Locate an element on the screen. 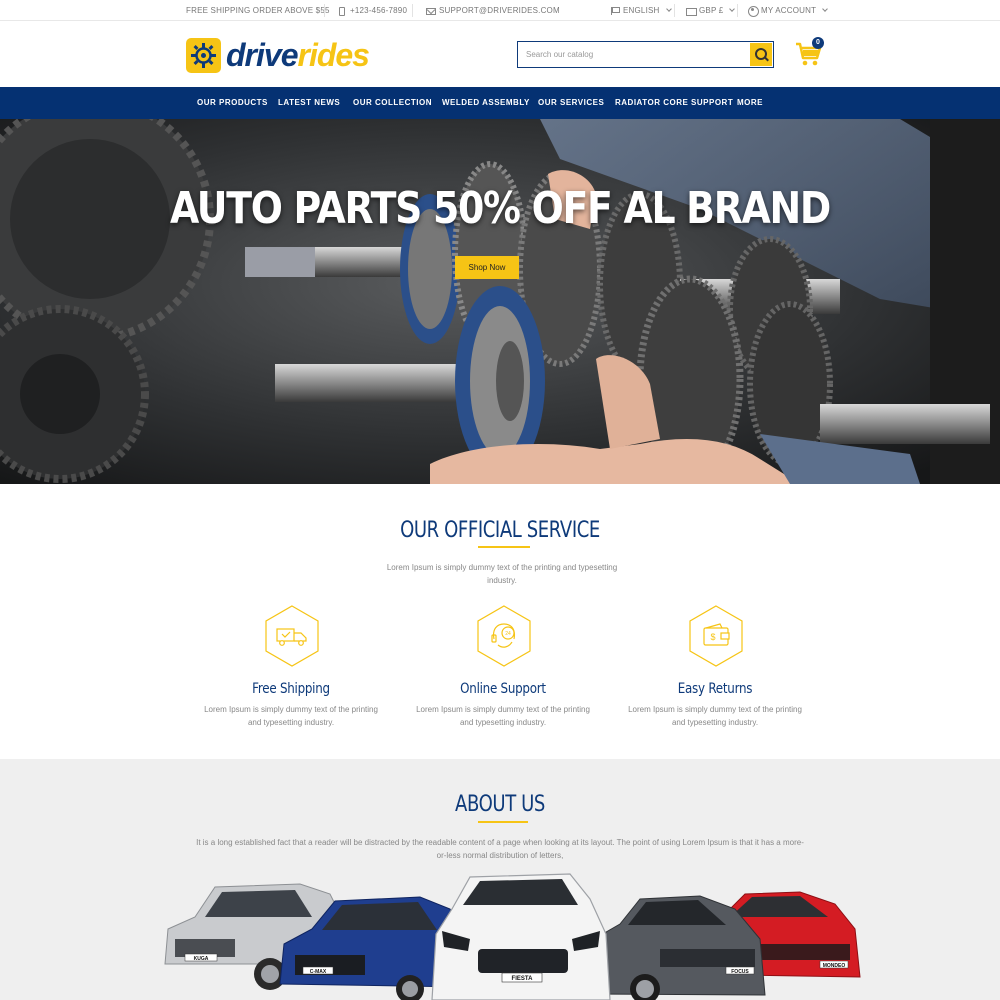  mail-icon is located at coordinates (431, 10).